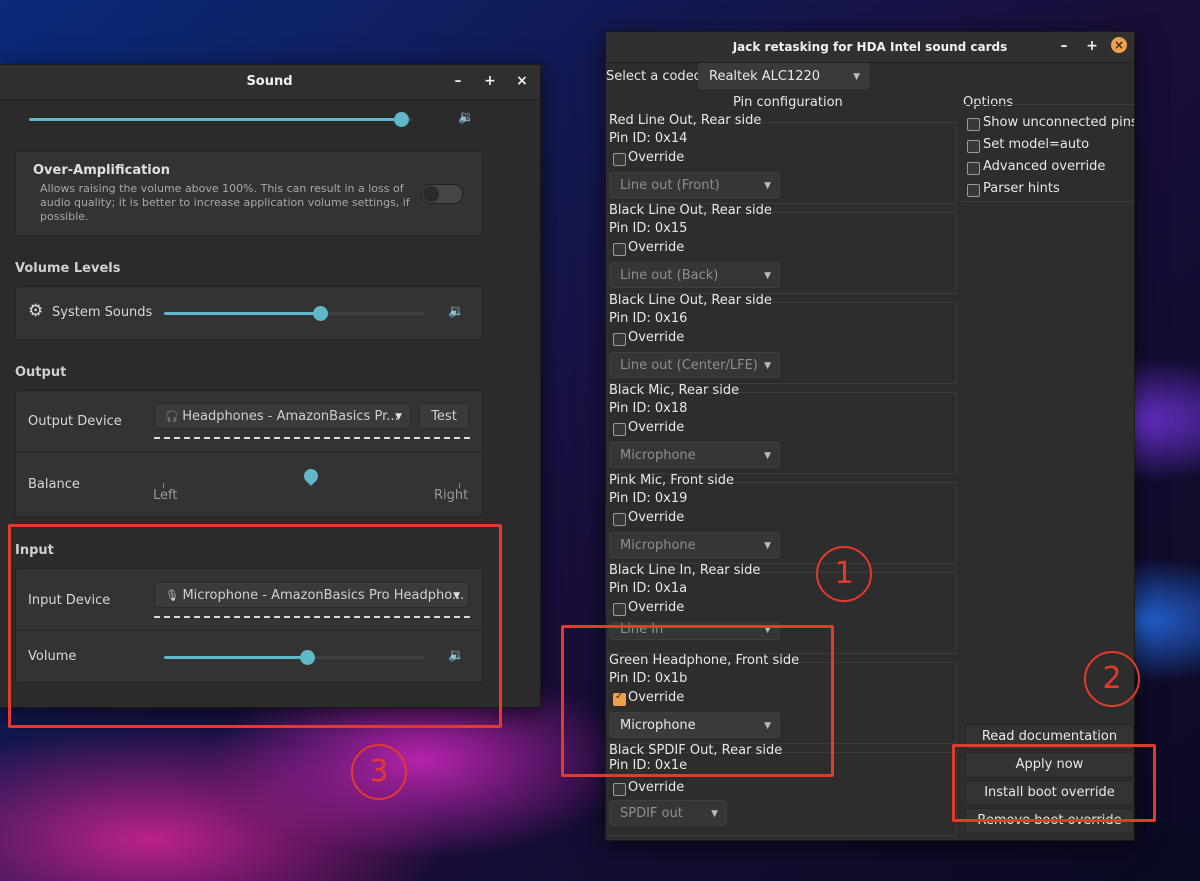  Describe the element at coordinates (41, 372) in the screenshot. I see `output-heading: Output` at that location.